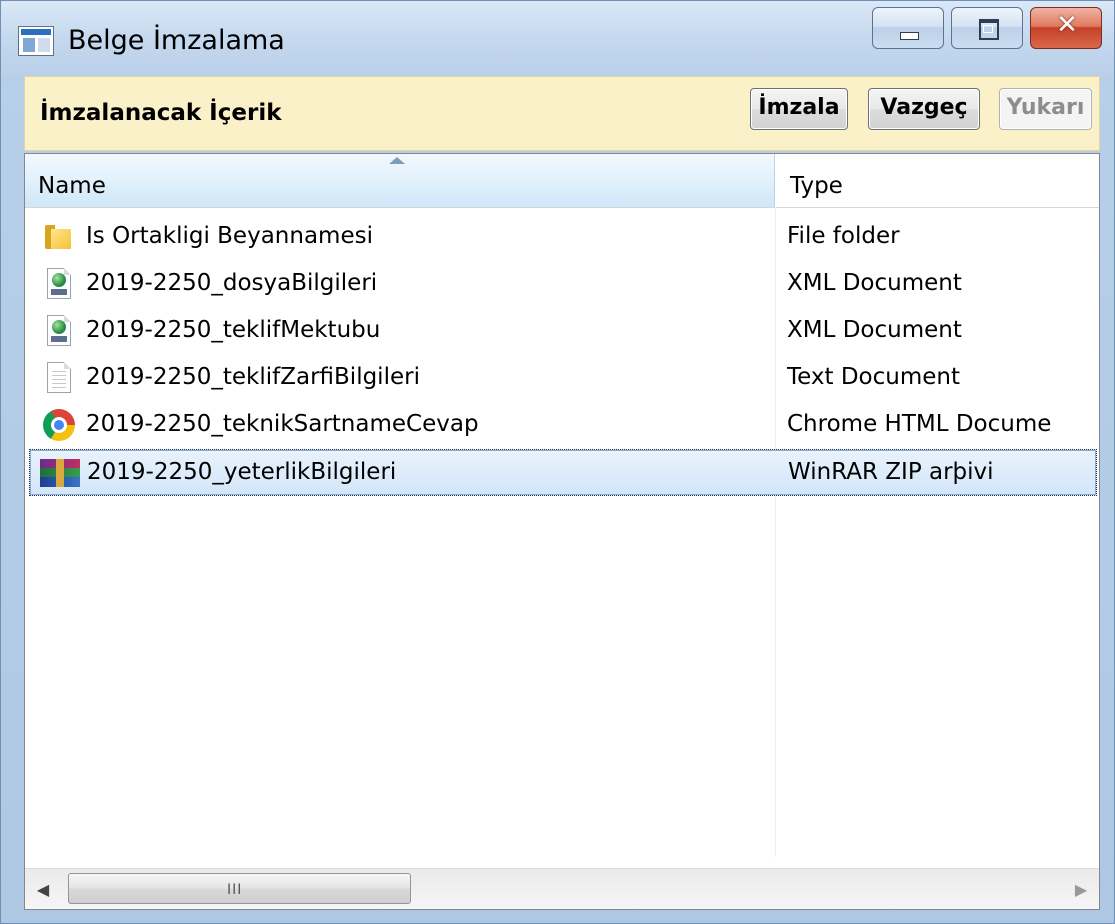  What do you see at coordinates (1081, 889) in the screenshot?
I see `scroll-right-arrow-icon: ▶` at bounding box center [1081, 889].